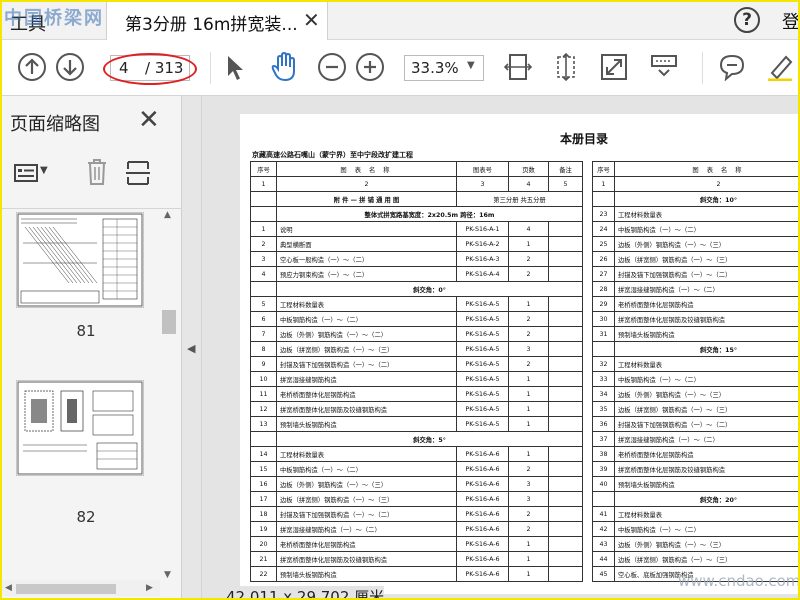 This screenshot has height=600, width=800. I want to click on table-row: 2 典型横断面 PK-S16-A-2 1, so click(416, 244).